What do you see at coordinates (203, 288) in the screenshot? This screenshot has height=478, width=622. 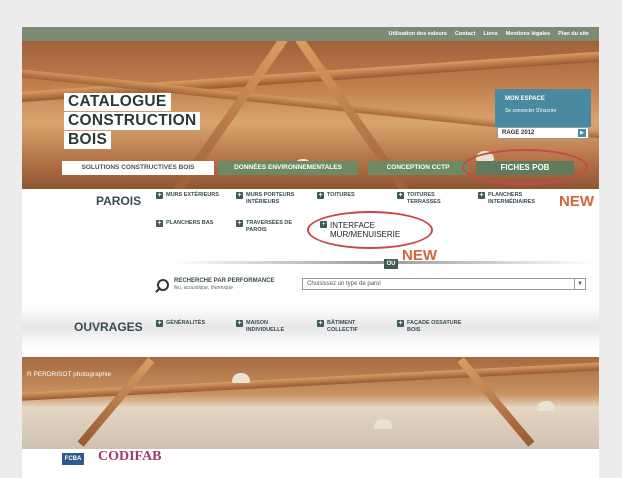 I see `search-sub: feu, acoustique, thermique` at bounding box center [203, 288].